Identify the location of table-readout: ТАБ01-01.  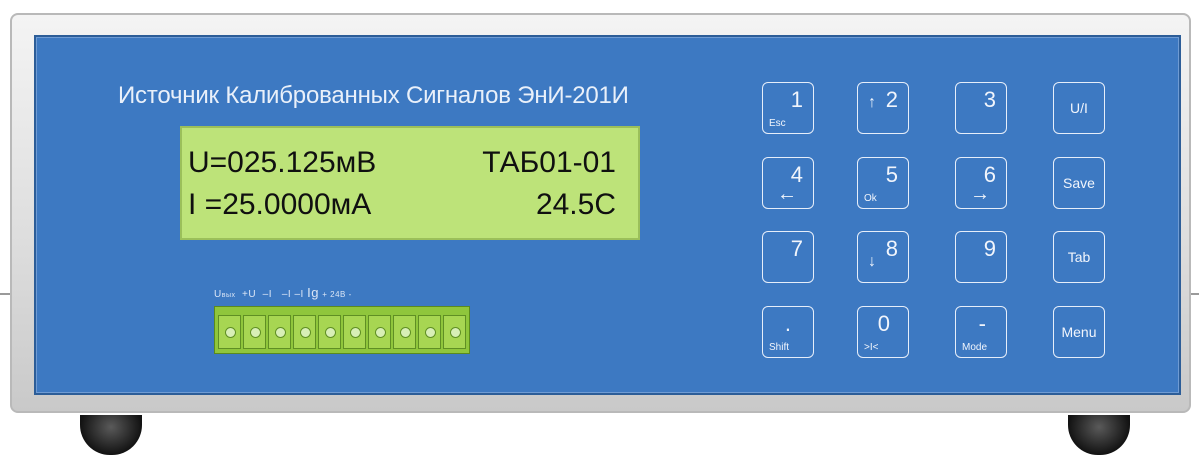
(549, 162).